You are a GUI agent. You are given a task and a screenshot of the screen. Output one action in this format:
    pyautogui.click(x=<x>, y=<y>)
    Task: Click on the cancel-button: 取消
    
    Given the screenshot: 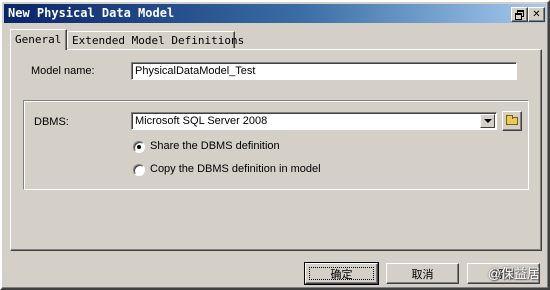 What is the action you would take?
    pyautogui.click(x=422, y=273)
    